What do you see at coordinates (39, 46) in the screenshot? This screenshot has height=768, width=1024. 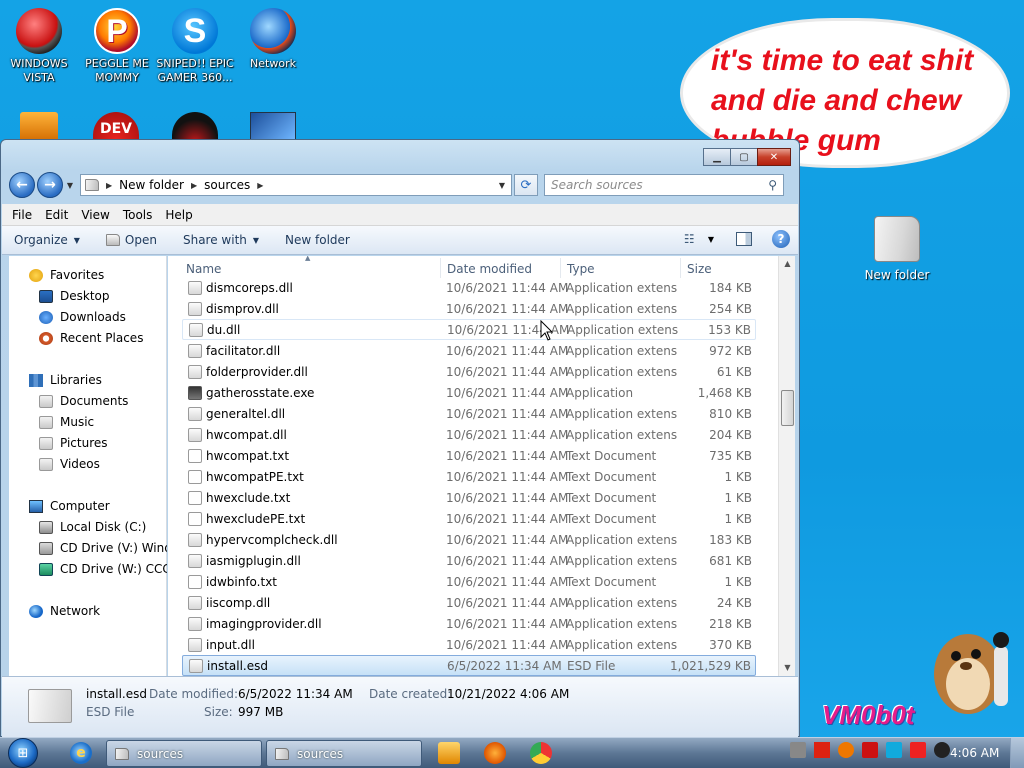 I see `desktop-icon-windows-vista: WINDOWS VISTA` at bounding box center [39, 46].